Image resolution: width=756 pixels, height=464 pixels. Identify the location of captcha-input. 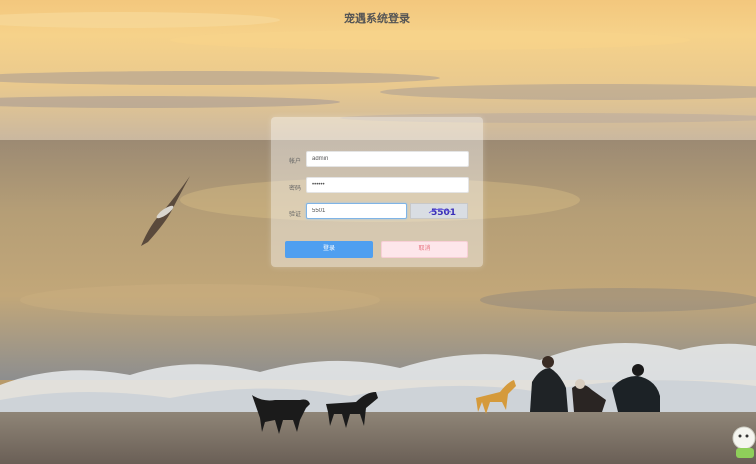
(356, 211).